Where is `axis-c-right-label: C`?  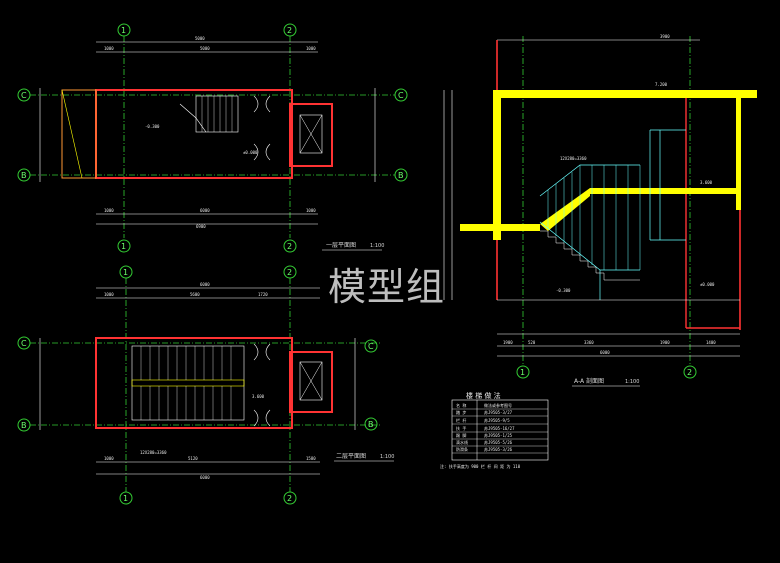 axis-c-right-label: C is located at coordinates (401, 95).